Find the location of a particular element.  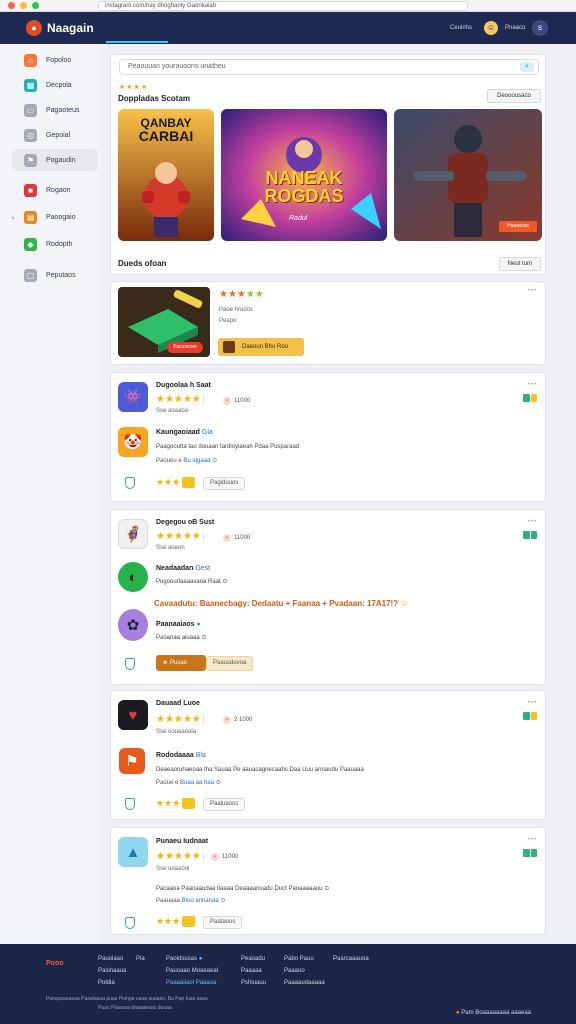

game-icon: 👾 is located at coordinates (133, 397).